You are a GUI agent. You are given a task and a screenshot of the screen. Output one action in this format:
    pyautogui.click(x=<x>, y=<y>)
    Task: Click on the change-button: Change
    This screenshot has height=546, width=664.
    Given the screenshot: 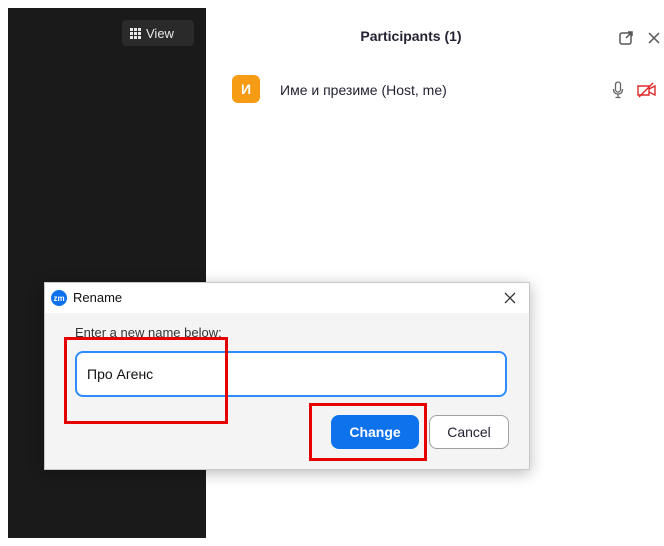 What is the action you would take?
    pyautogui.click(x=375, y=432)
    